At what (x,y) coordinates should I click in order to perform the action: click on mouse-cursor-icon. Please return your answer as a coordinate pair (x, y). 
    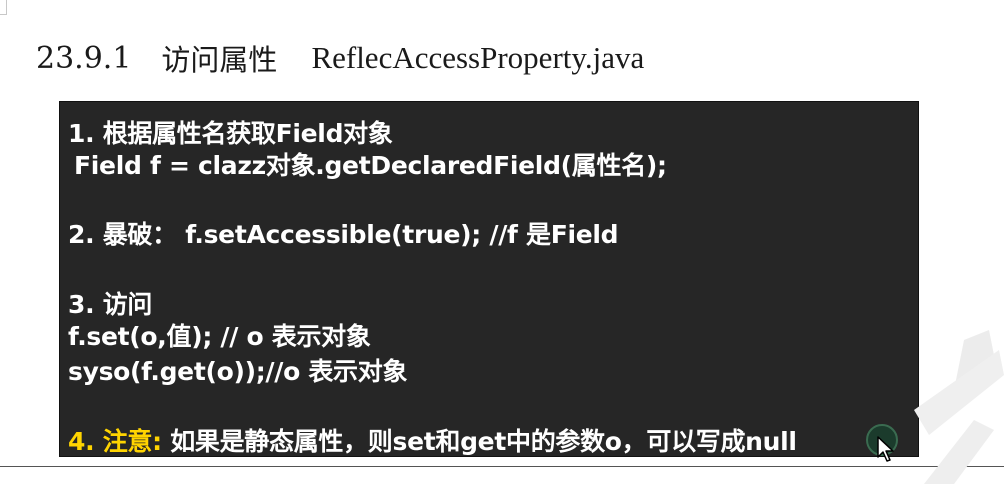
    Looking at the image, I should click on (885, 449).